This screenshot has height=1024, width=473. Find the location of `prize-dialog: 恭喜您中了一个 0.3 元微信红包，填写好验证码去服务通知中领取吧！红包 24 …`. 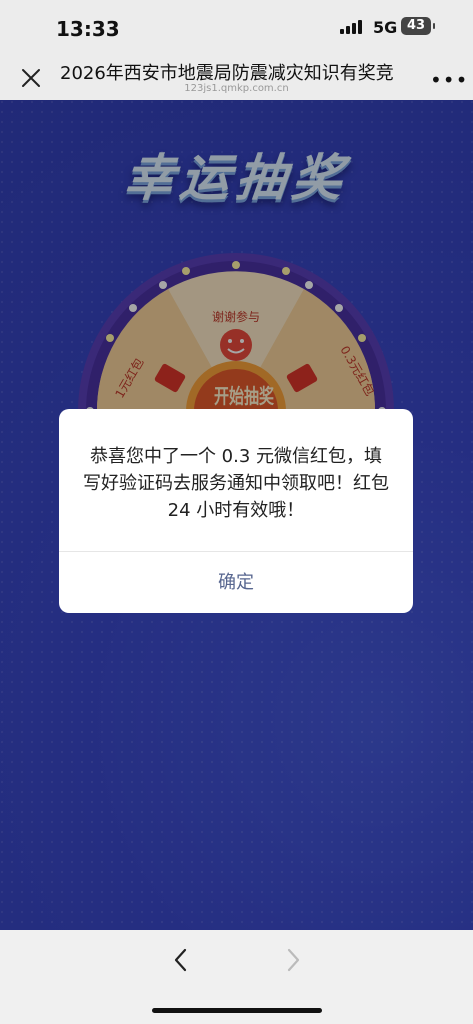

prize-dialog: 恭喜您中了一个 0.3 元微信红包，填写好验证码去服务通知中领取吧！红包 24 … is located at coordinates (236, 511).